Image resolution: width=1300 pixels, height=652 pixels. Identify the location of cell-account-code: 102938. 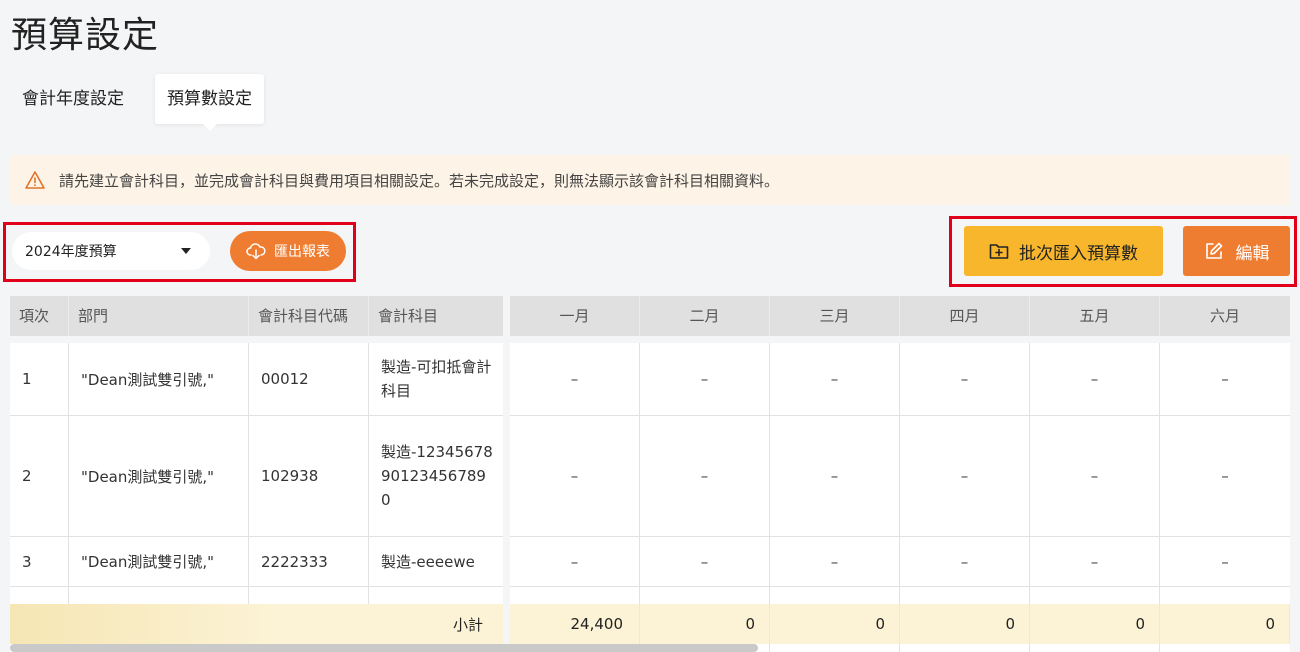
(309, 476).